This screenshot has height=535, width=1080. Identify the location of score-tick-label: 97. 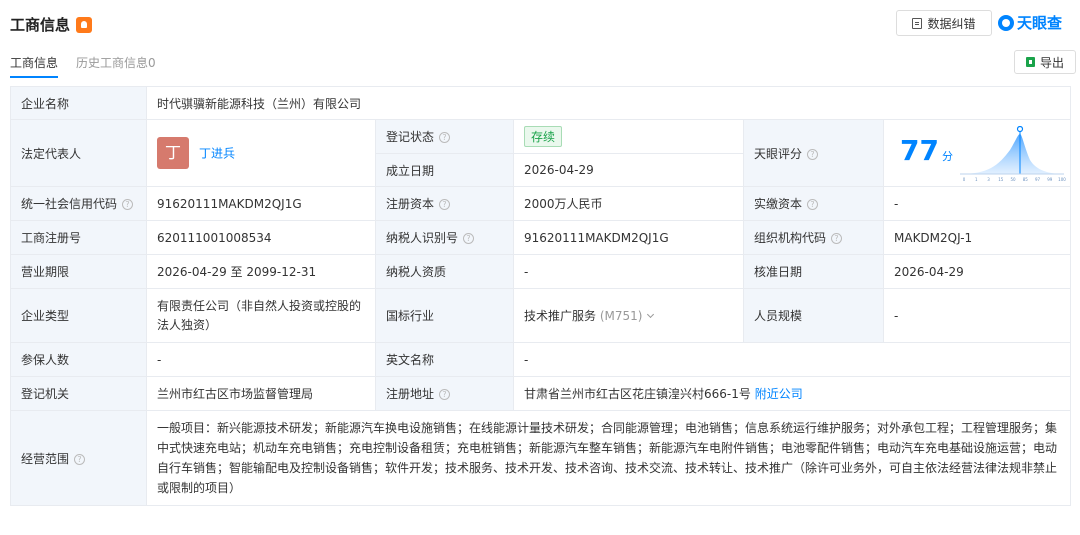
(1038, 179).